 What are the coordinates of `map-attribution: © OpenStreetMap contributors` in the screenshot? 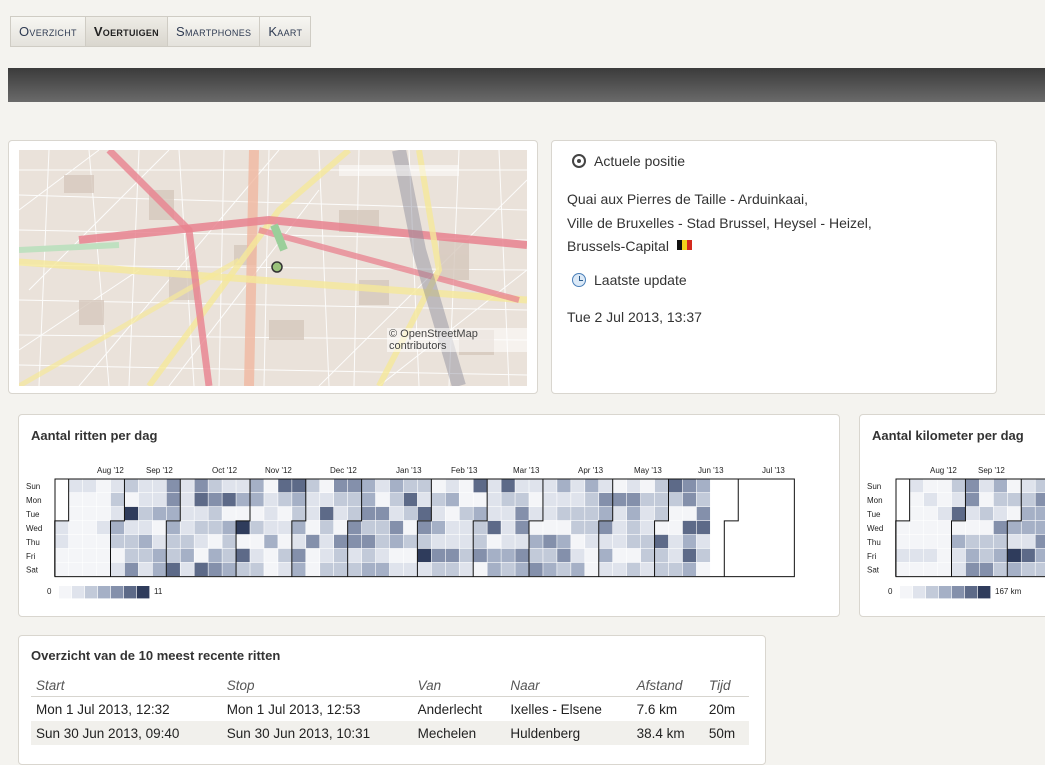 It's located at (457, 340).